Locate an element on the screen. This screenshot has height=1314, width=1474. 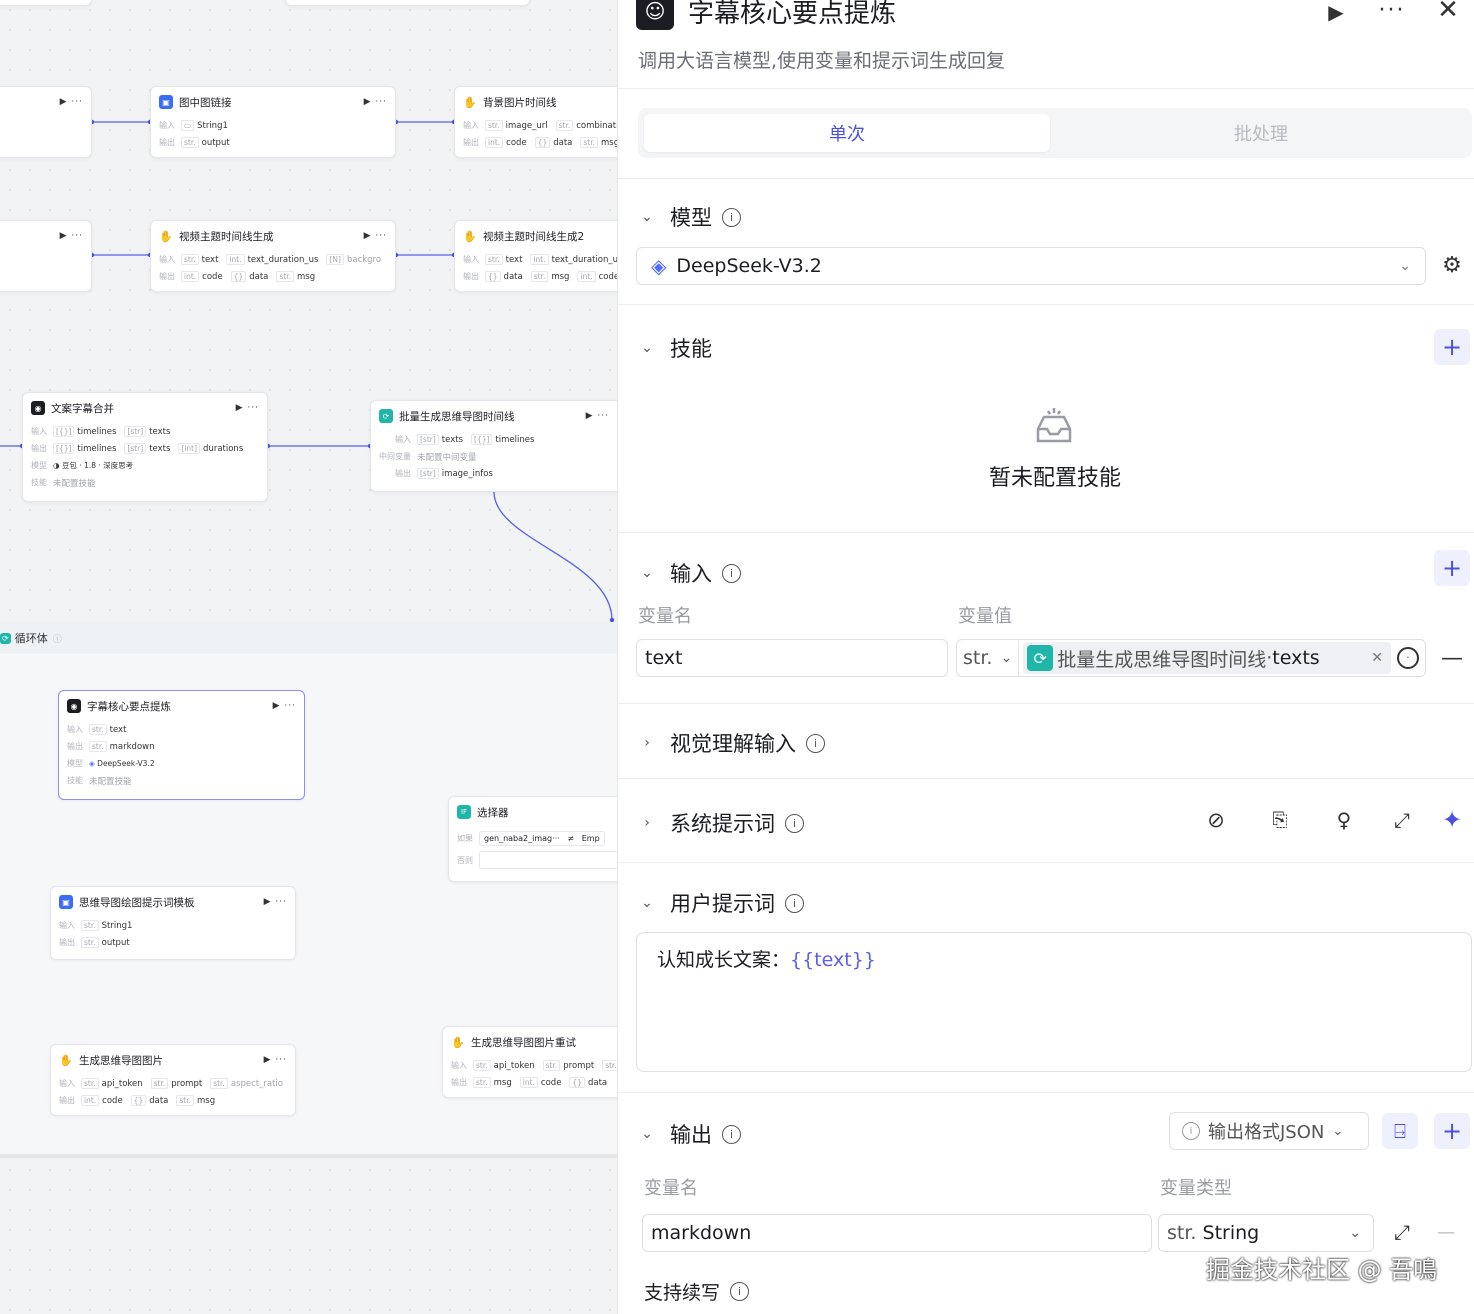
ref-node: 批量生成思维导图时间线 is located at coordinates (1162, 659).